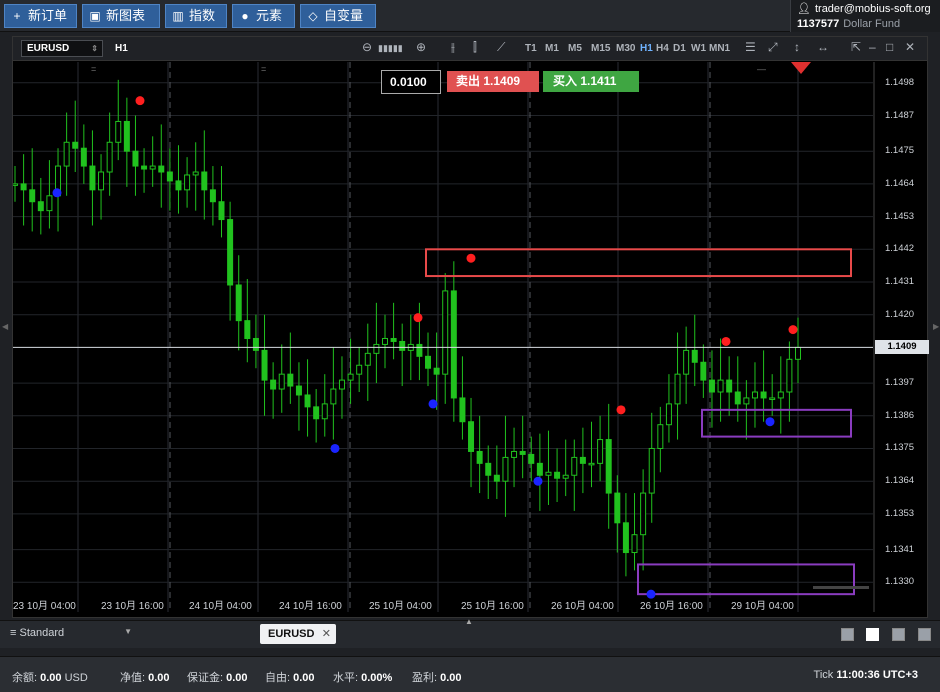 The image size is (940, 692). What do you see at coordinates (671, 606) in the screenshot?
I see `time-tick-label: 26 10月 16:00` at bounding box center [671, 606].